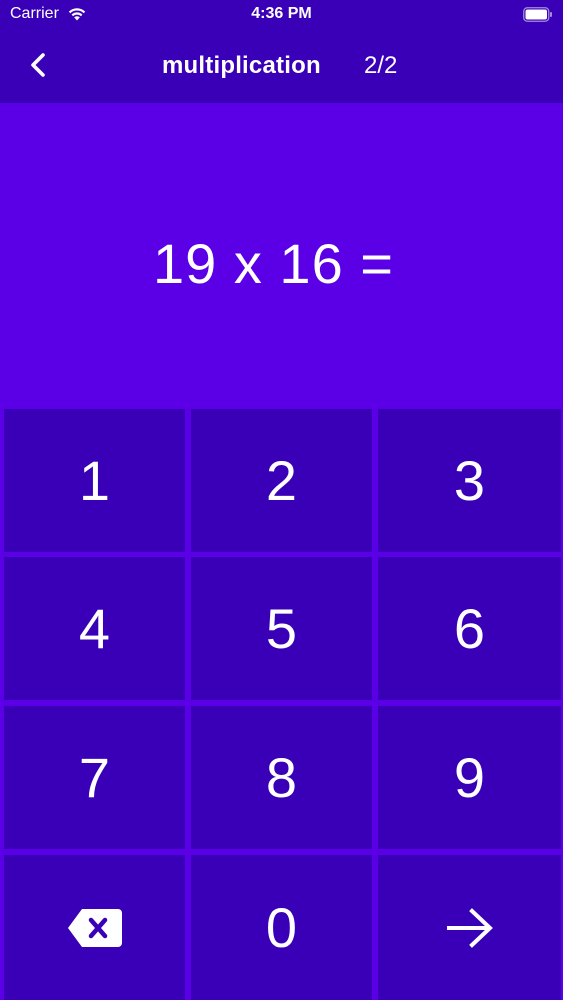  I want to click on nav-title: multiplication, so click(241, 65).